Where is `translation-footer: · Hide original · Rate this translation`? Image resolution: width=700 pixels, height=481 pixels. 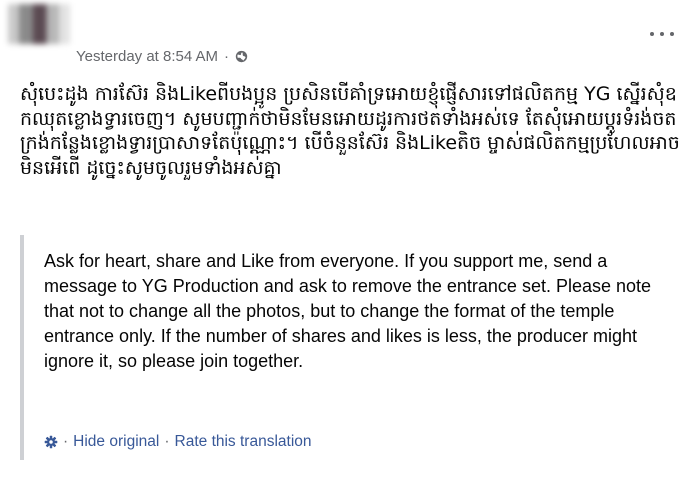 translation-footer: · Hide original · Rate this translation is located at coordinates (178, 442).